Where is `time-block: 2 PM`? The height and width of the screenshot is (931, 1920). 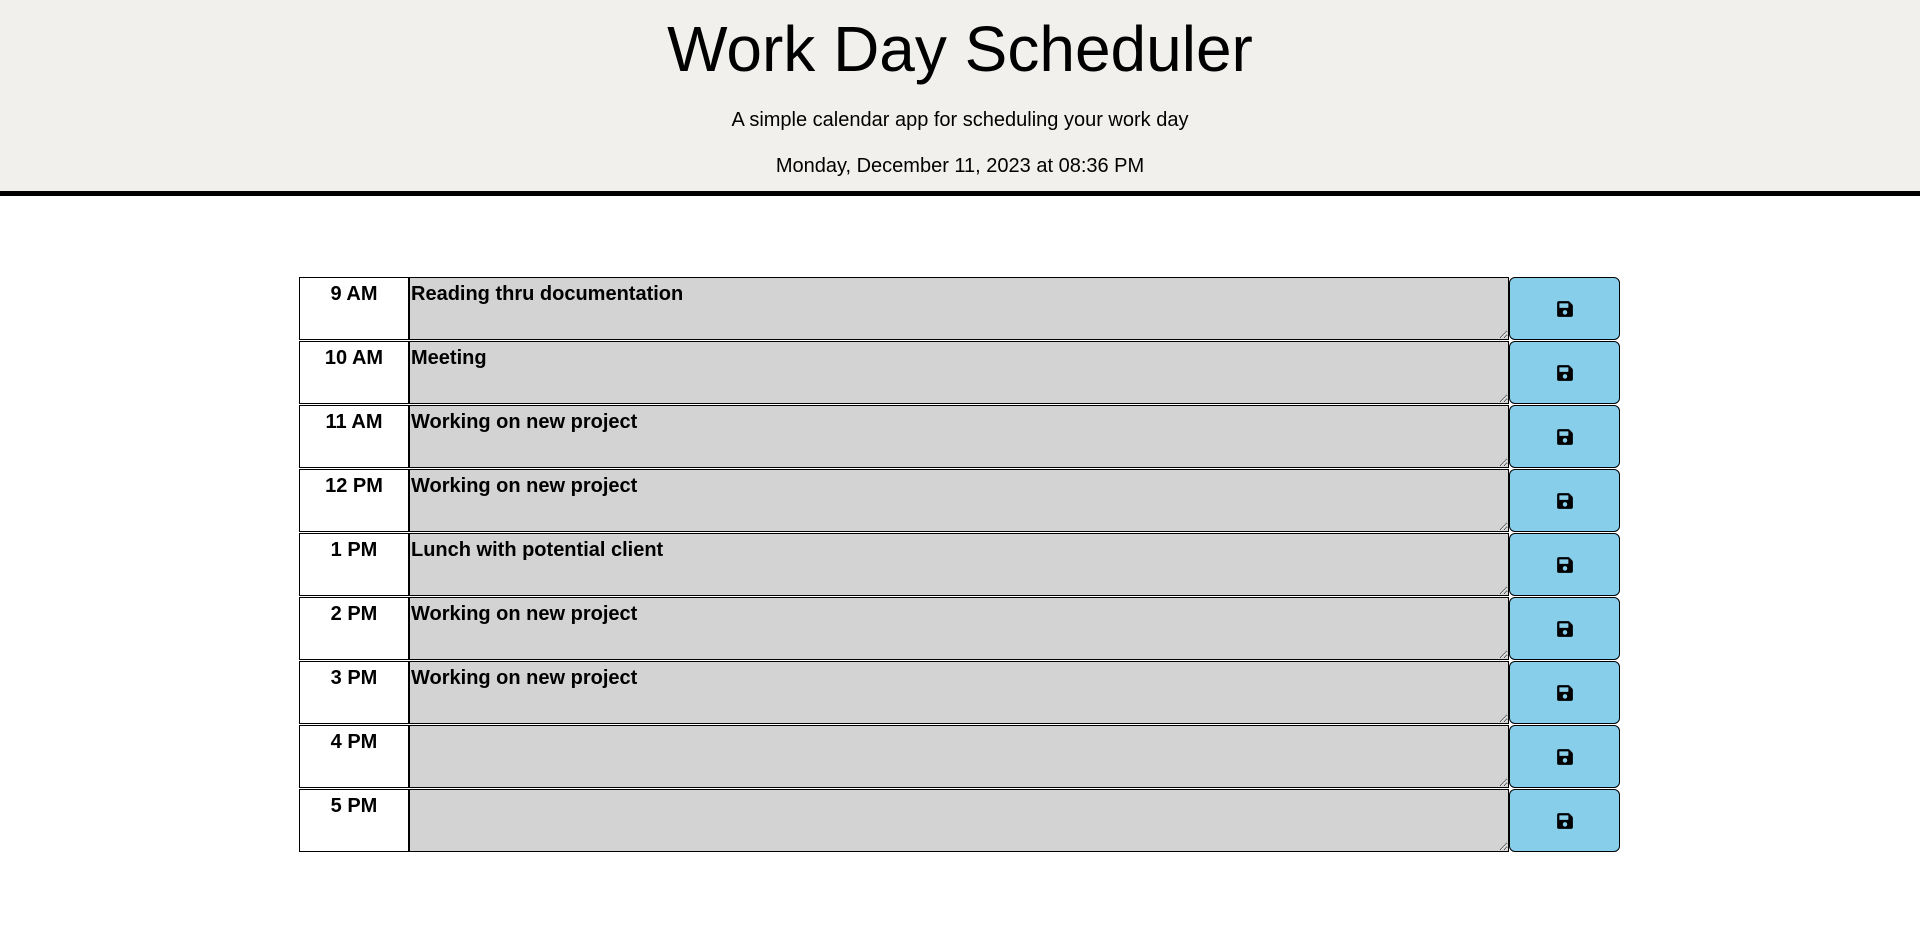 time-block: 2 PM is located at coordinates (959, 629).